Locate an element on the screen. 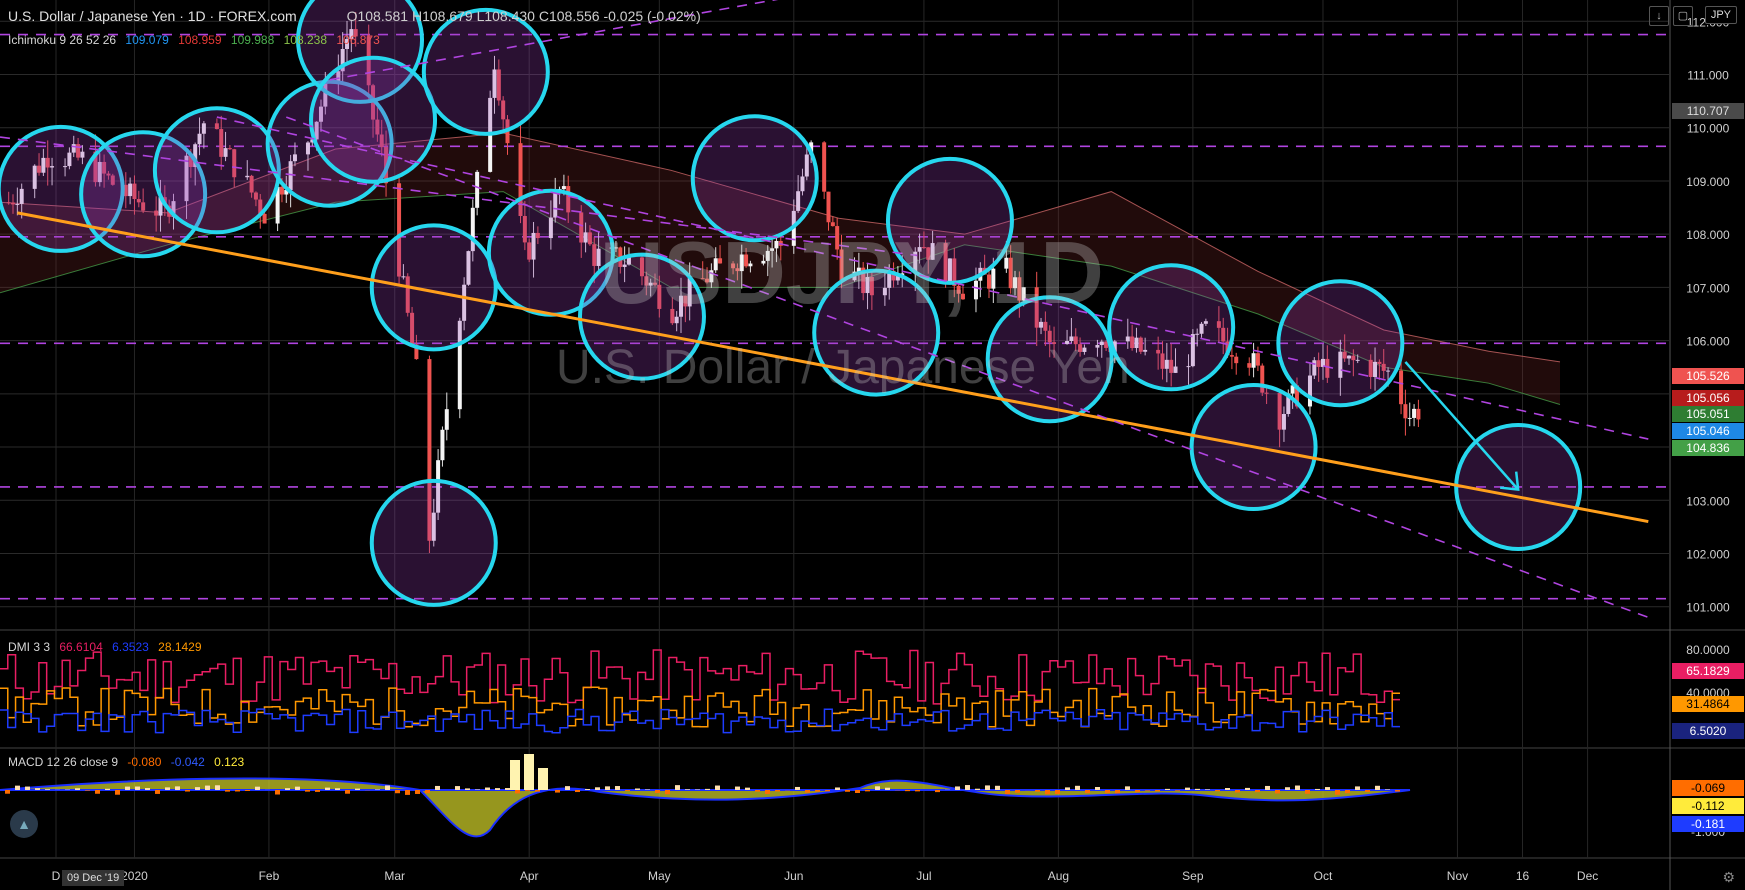 This screenshot has width=1745, height=890. time-tick-label: Aug is located at coordinates (1058, 876).